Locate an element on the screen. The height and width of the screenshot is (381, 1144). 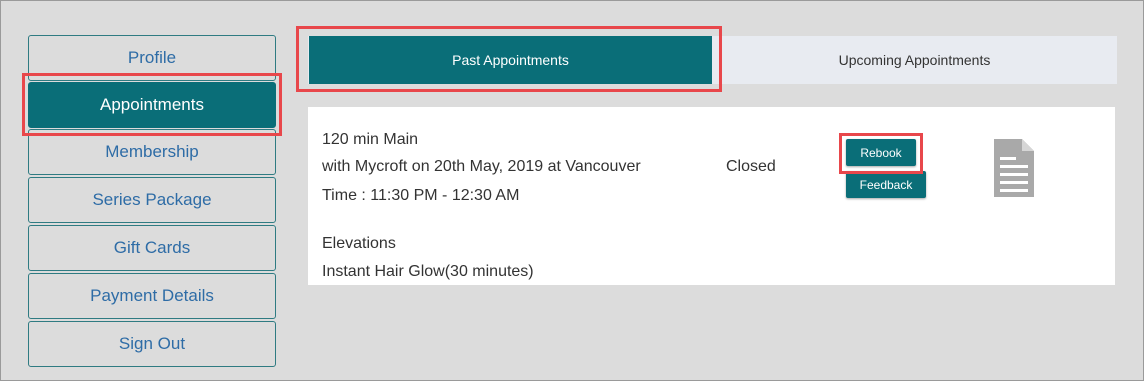
sidebar-item-membership: Membership is located at coordinates (152, 152).